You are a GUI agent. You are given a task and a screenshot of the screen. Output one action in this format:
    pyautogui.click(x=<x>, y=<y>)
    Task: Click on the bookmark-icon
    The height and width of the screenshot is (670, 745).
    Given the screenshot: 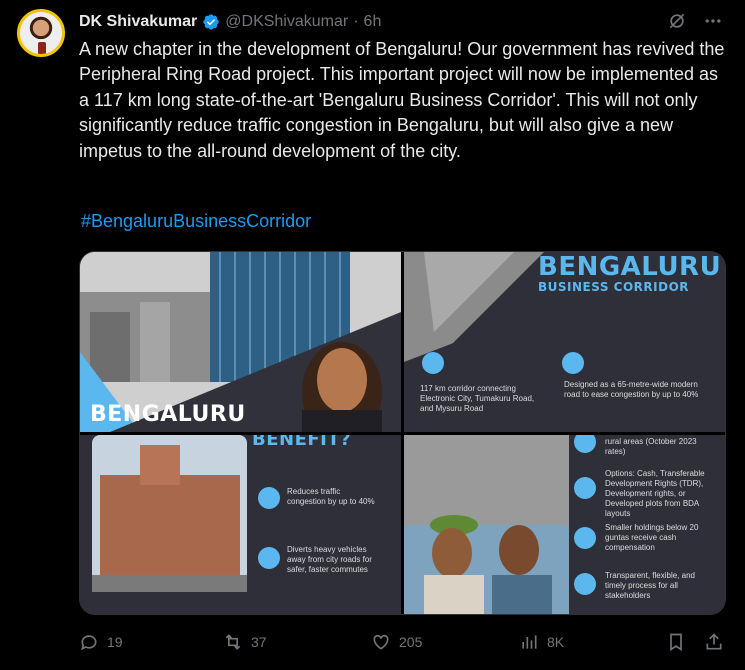 What is the action you would take?
    pyautogui.click(x=676, y=642)
    